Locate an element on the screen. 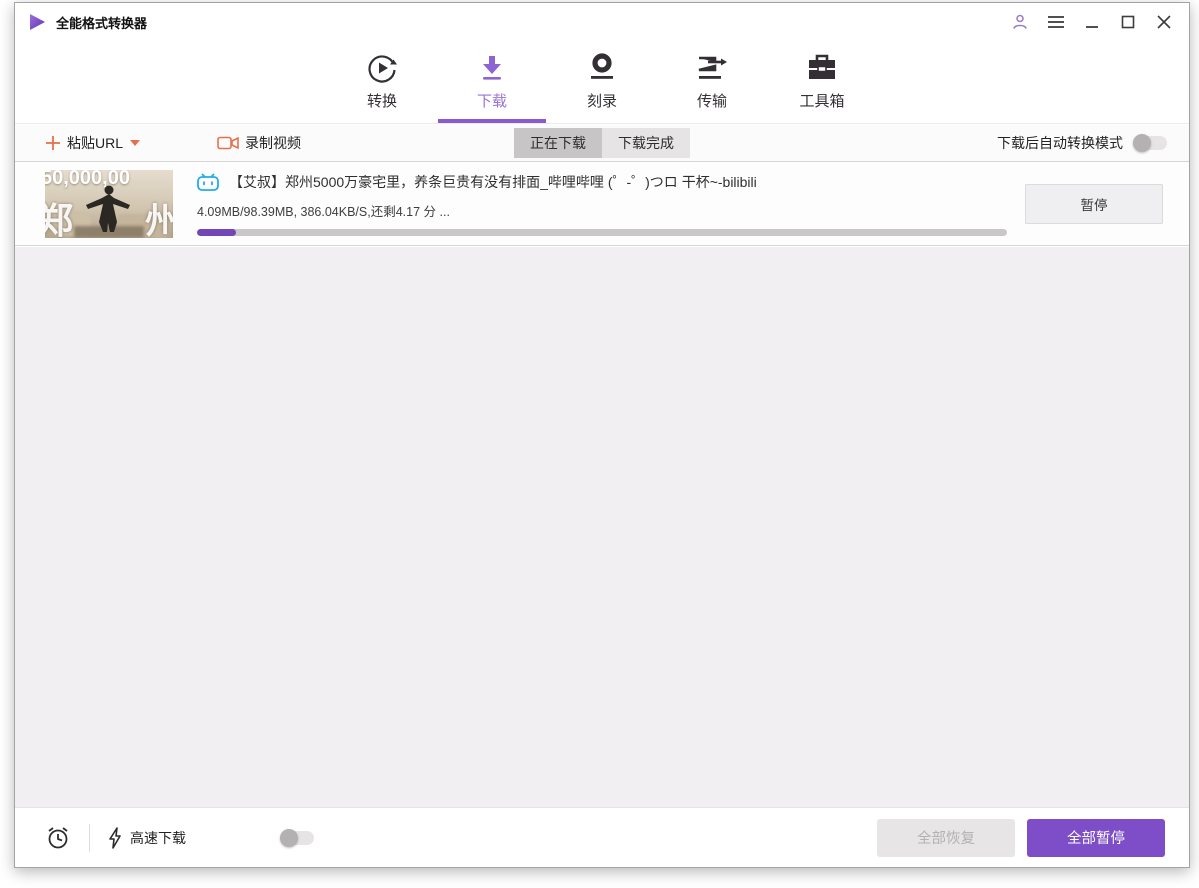  toolbox-icon is located at coordinates (822, 68).